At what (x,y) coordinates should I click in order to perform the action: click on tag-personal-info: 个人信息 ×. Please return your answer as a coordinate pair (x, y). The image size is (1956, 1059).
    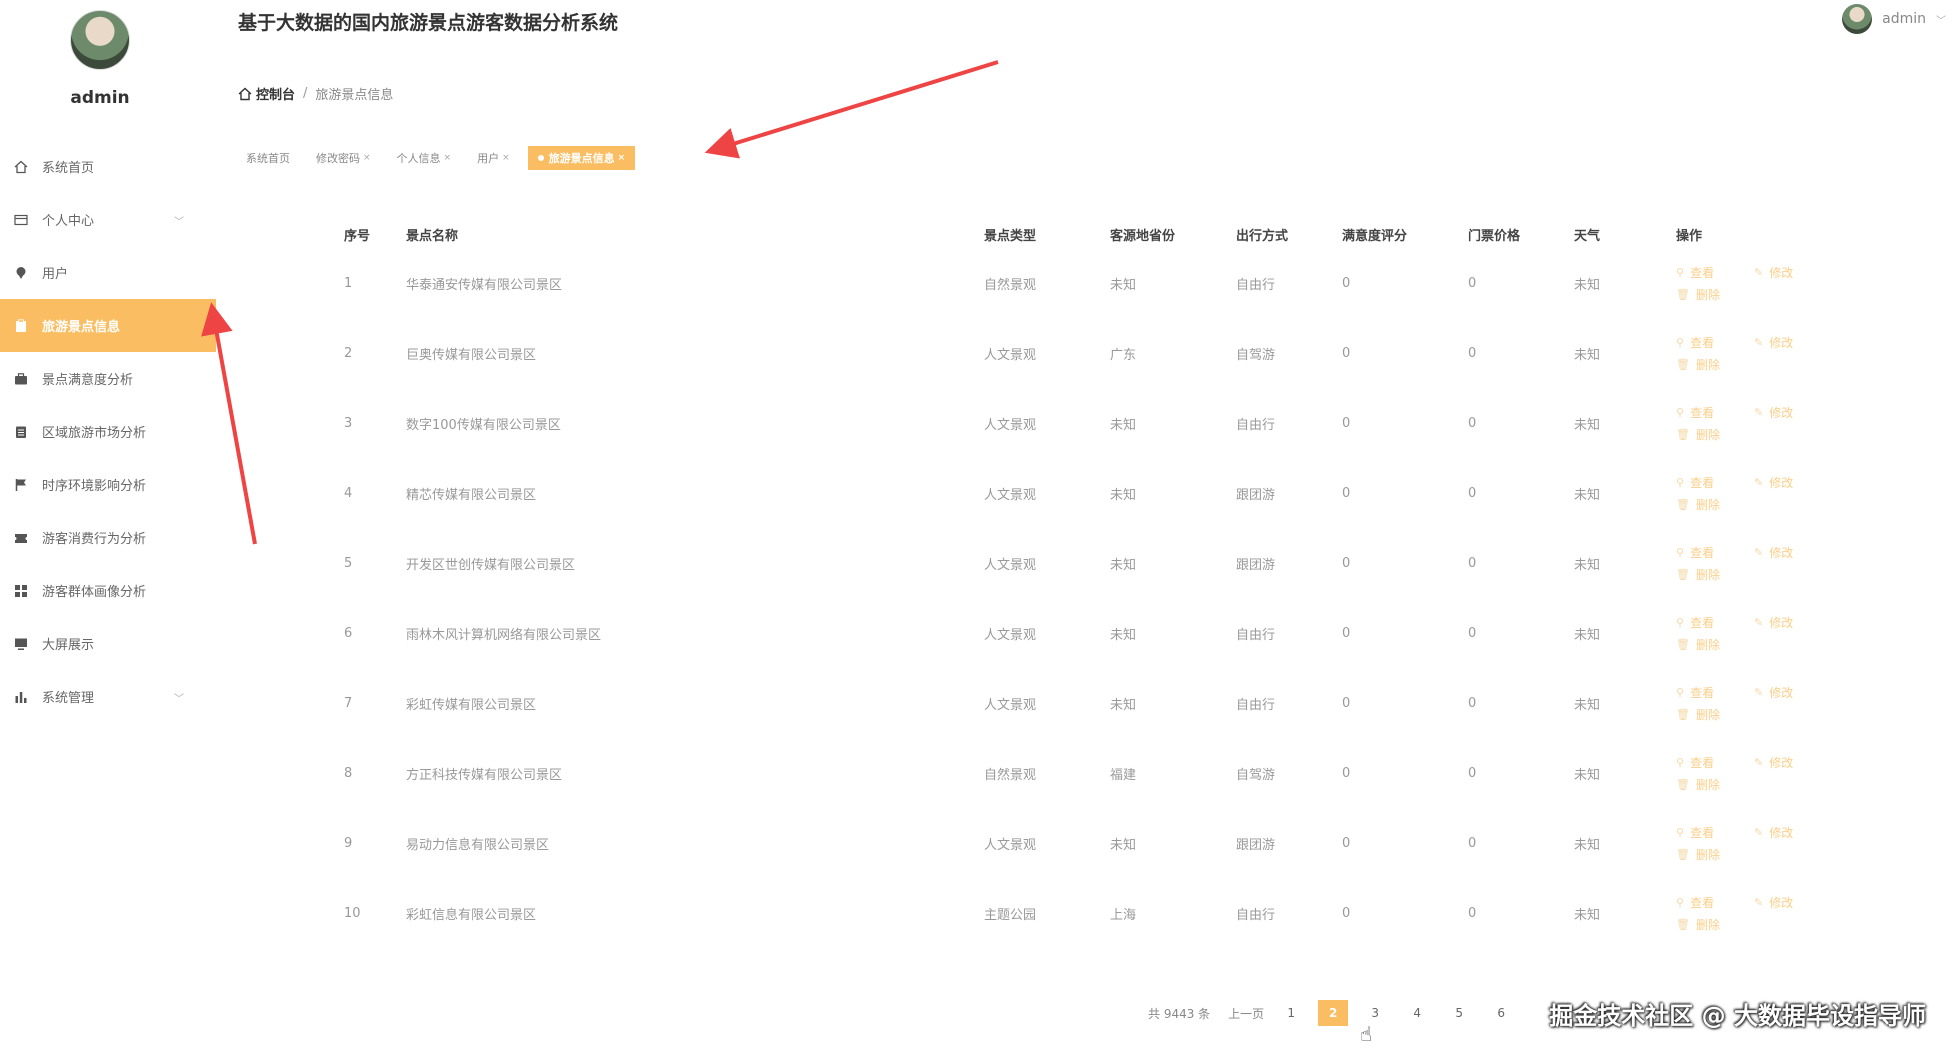
    Looking at the image, I should click on (424, 158).